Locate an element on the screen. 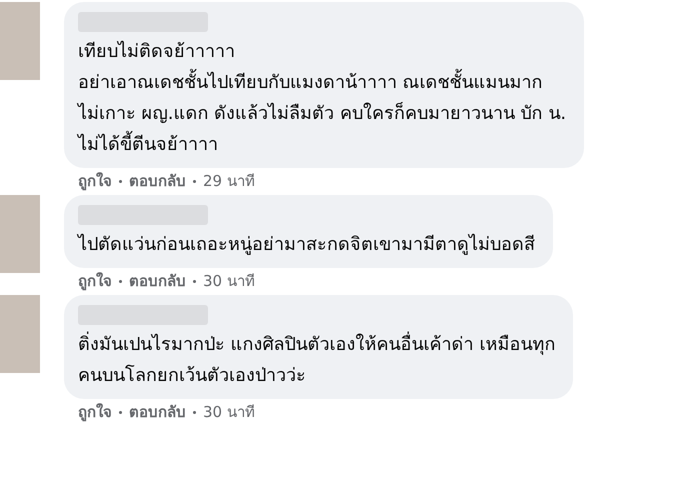 Image resolution: width=696 pixels, height=482 pixels. comment-text: ติ่งมันเปนไรมากป่ะ แกงศิลปินตัวเองให้คนอื่นเค้าด่า เหมือนทุก คนบนโลกยกเว้นตัวเองป่าวว่ะ is located at coordinates (317, 360).